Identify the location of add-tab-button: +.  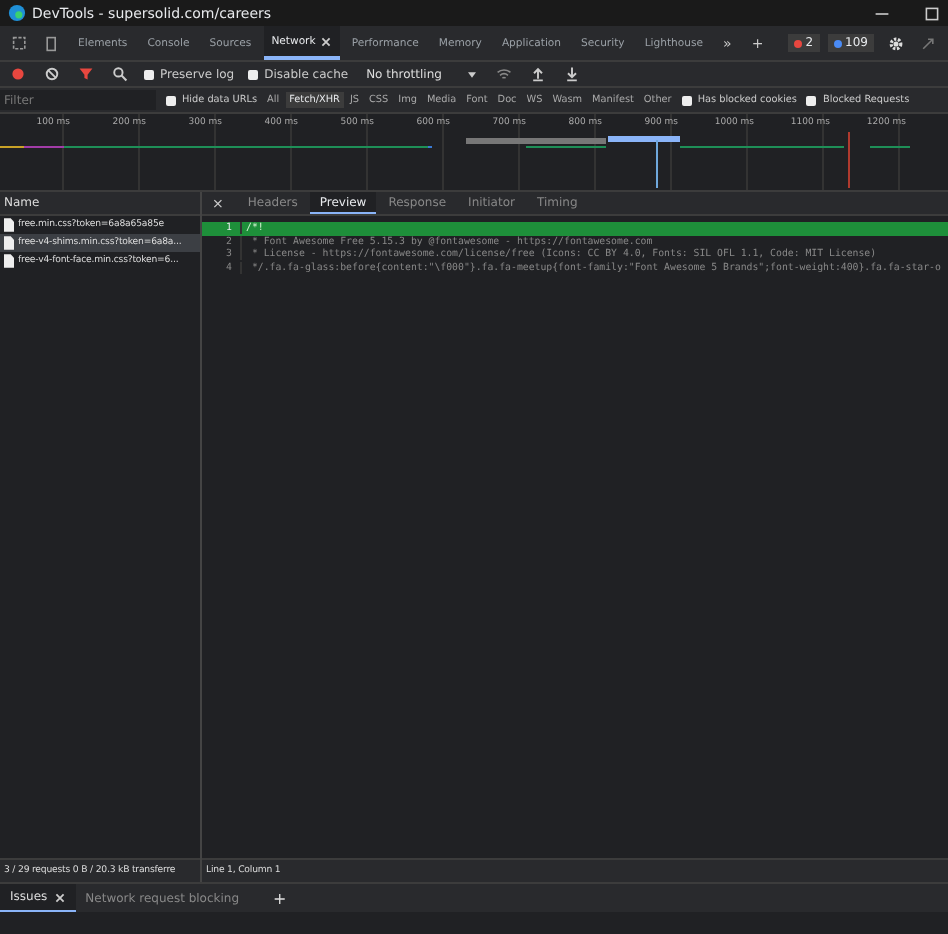
(280, 898).